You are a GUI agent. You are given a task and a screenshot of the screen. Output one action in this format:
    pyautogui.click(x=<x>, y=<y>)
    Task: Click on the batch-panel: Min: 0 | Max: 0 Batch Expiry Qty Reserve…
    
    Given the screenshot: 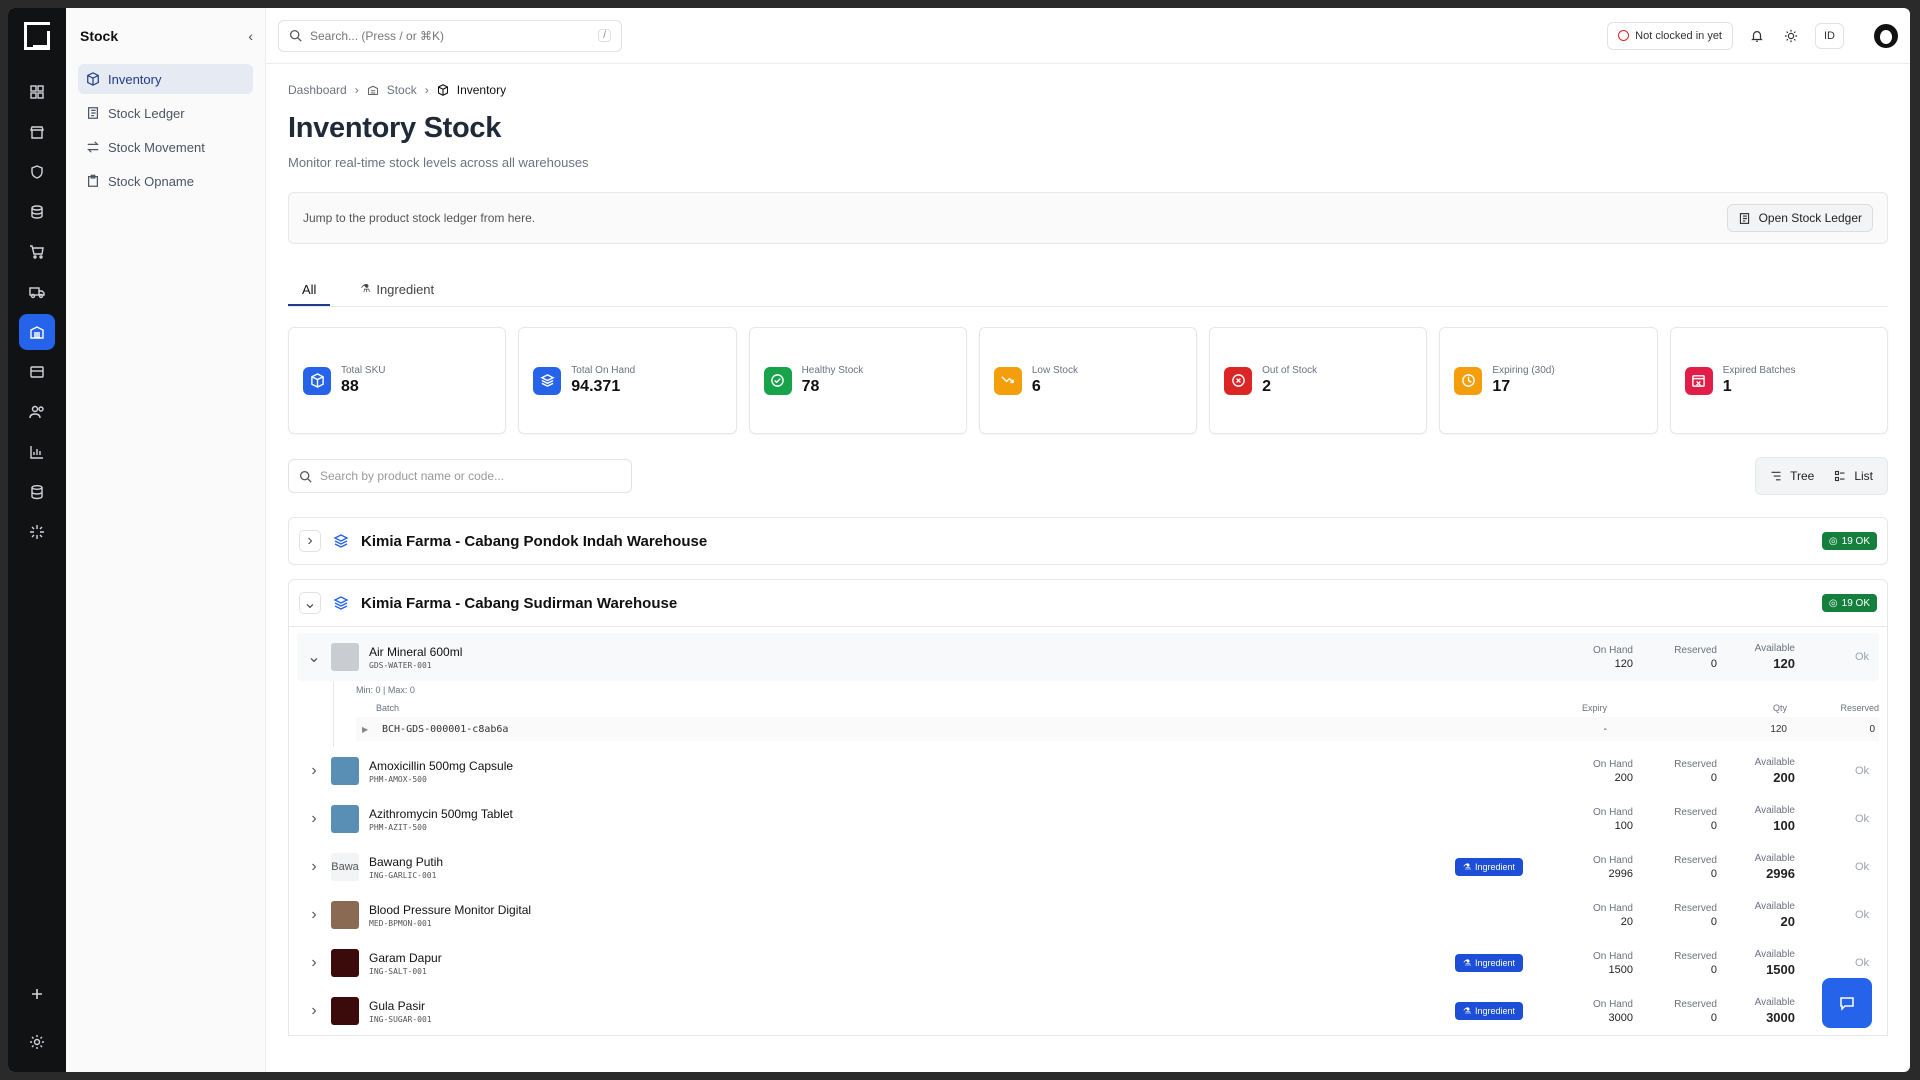 What is the action you would take?
    pyautogui.click(x=1106, y=714)
    